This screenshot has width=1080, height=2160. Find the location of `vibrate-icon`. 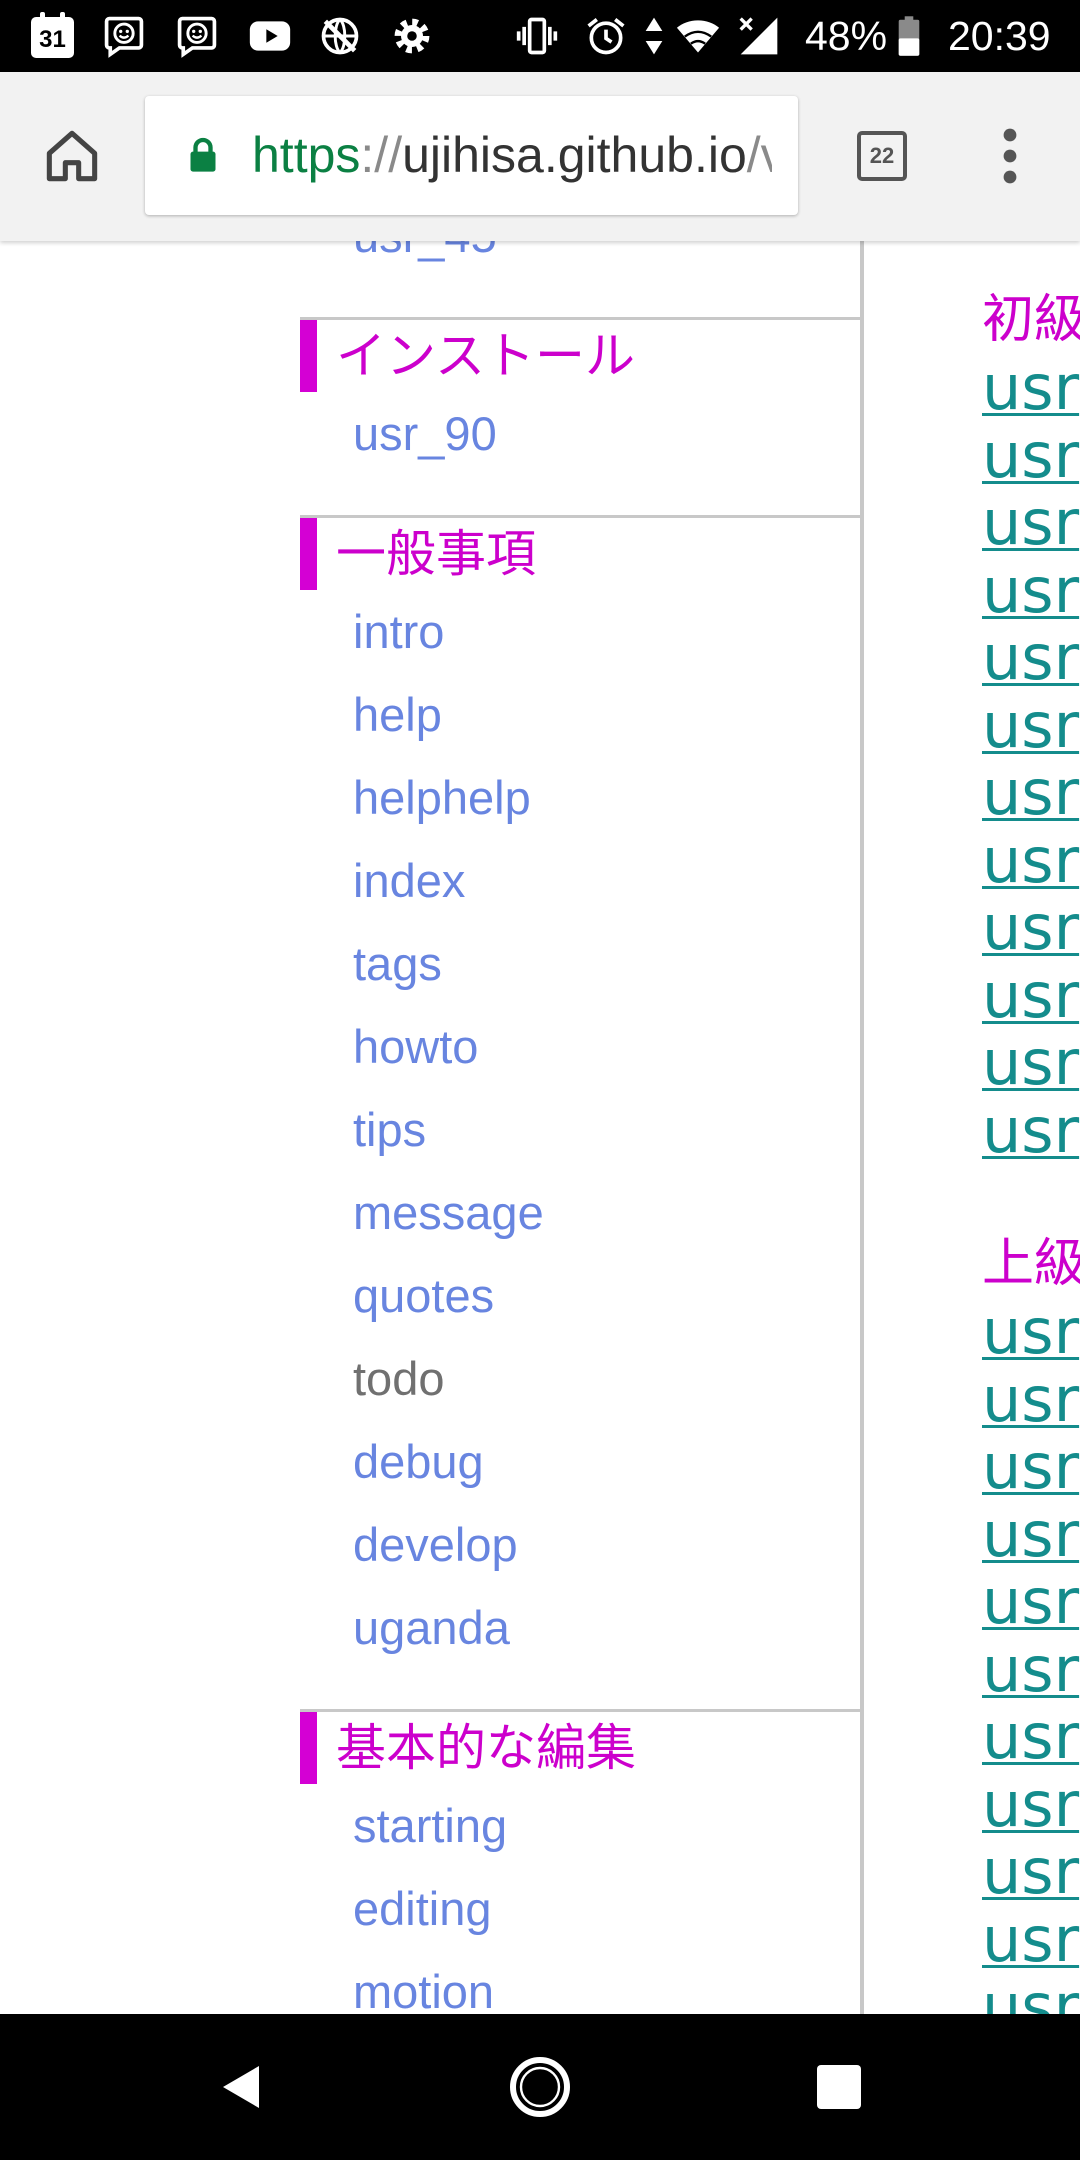

vibrate-icon is located at coordinates (537, 36).